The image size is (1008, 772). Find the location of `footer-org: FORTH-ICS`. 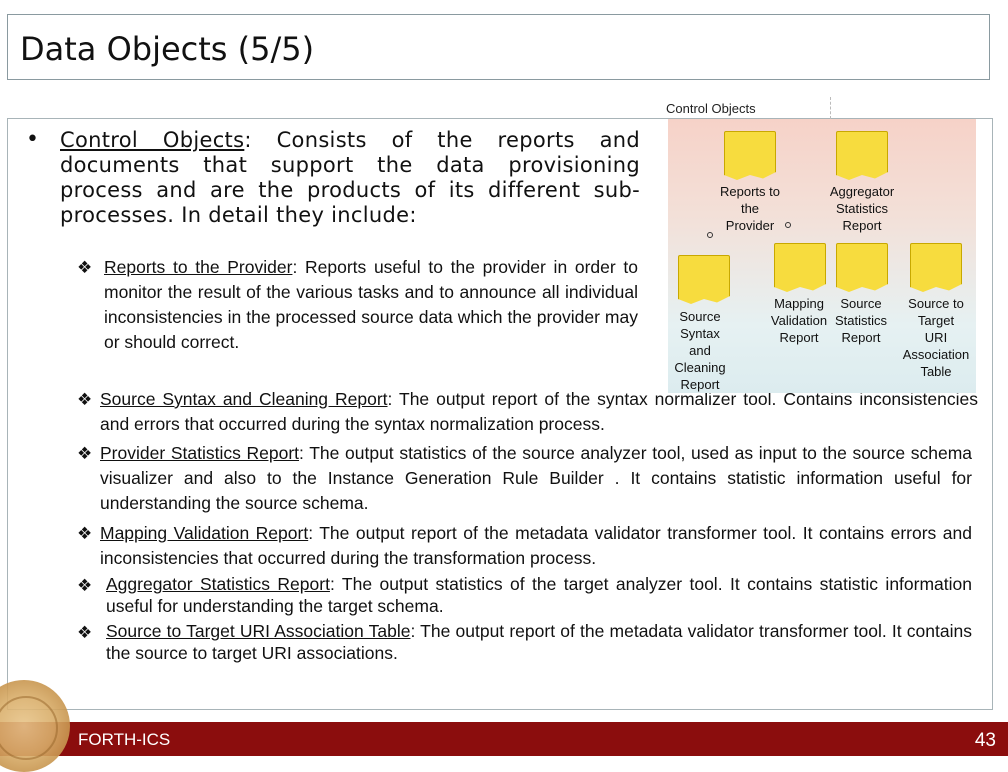

footer-org: FORTH-ICS is located at coordinates (124, 739).